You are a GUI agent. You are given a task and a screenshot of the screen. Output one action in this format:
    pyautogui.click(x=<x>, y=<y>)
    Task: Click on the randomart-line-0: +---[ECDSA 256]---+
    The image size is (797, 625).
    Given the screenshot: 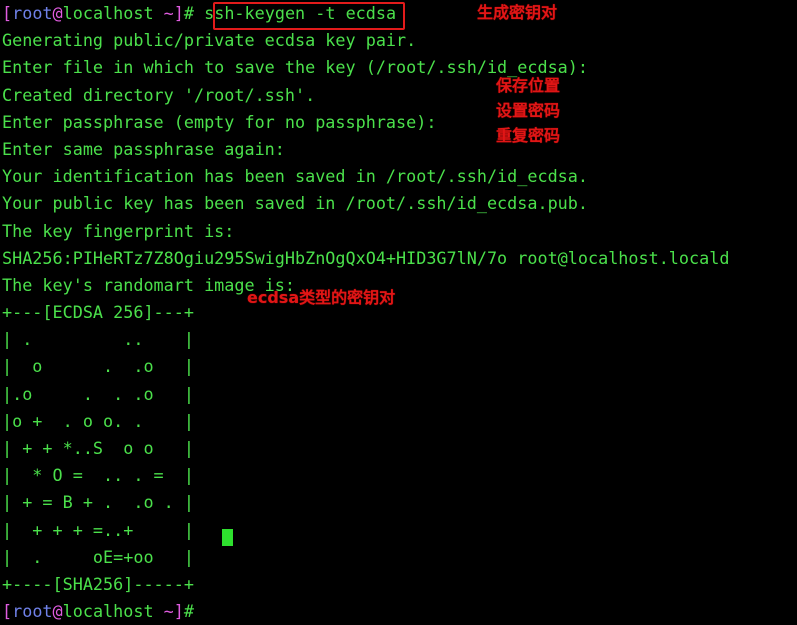 What is the action you would take?
    pyautogui.click(x=98, y=312)
    